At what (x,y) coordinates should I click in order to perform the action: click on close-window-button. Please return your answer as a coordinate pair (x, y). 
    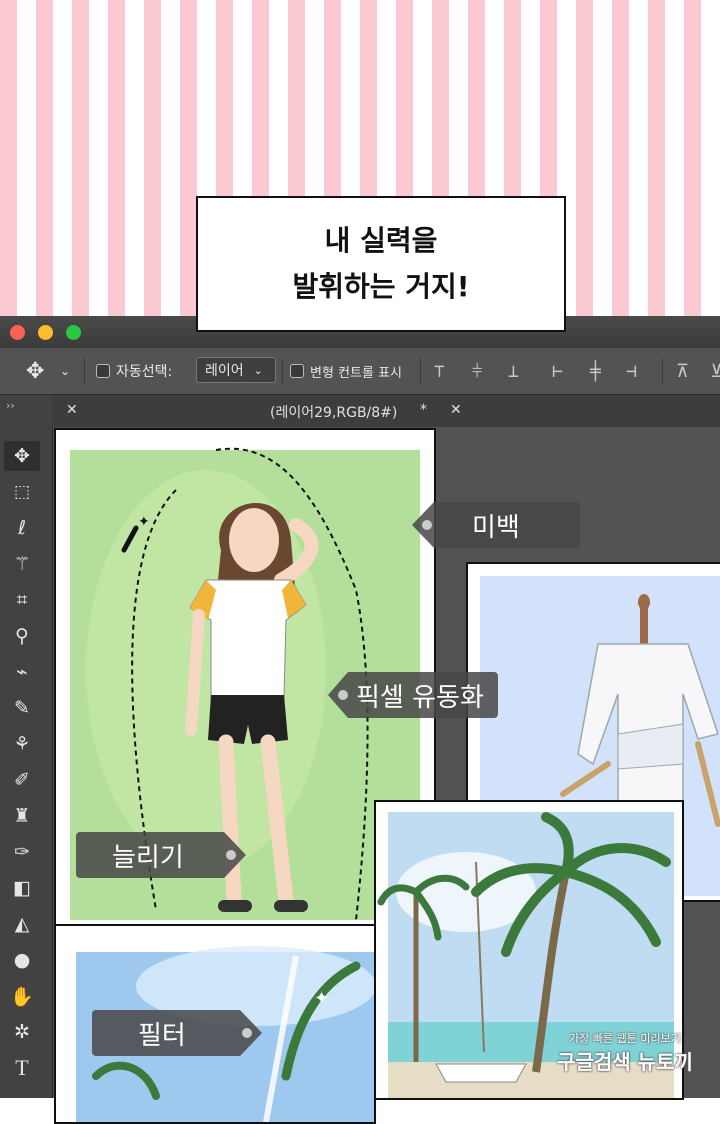
    Looking at the image, I should click on (17, 332).